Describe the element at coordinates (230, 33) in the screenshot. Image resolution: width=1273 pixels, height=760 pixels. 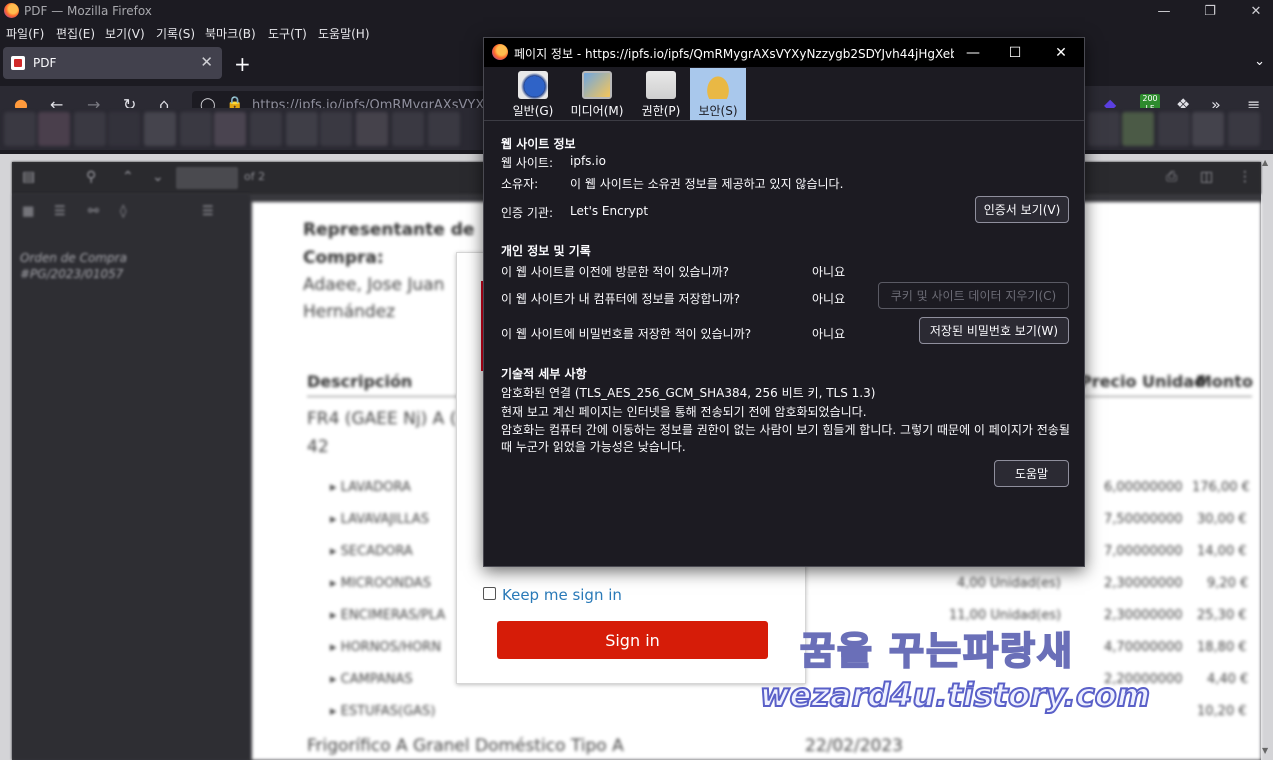
I see `menu-bookmarks: 북마크(B)` at that location.